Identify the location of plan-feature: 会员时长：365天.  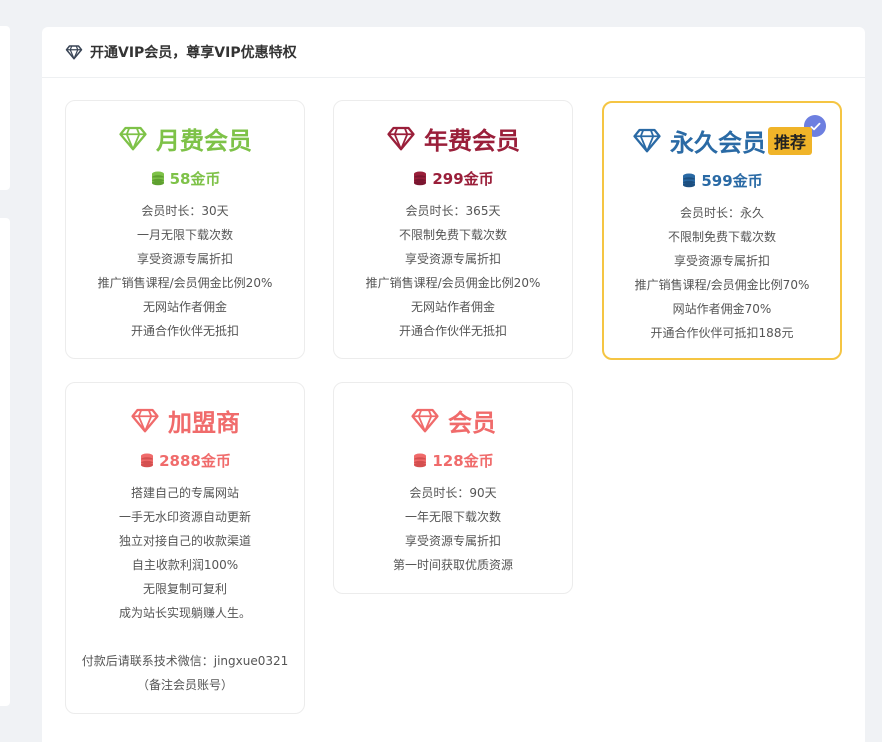
(453, 211).